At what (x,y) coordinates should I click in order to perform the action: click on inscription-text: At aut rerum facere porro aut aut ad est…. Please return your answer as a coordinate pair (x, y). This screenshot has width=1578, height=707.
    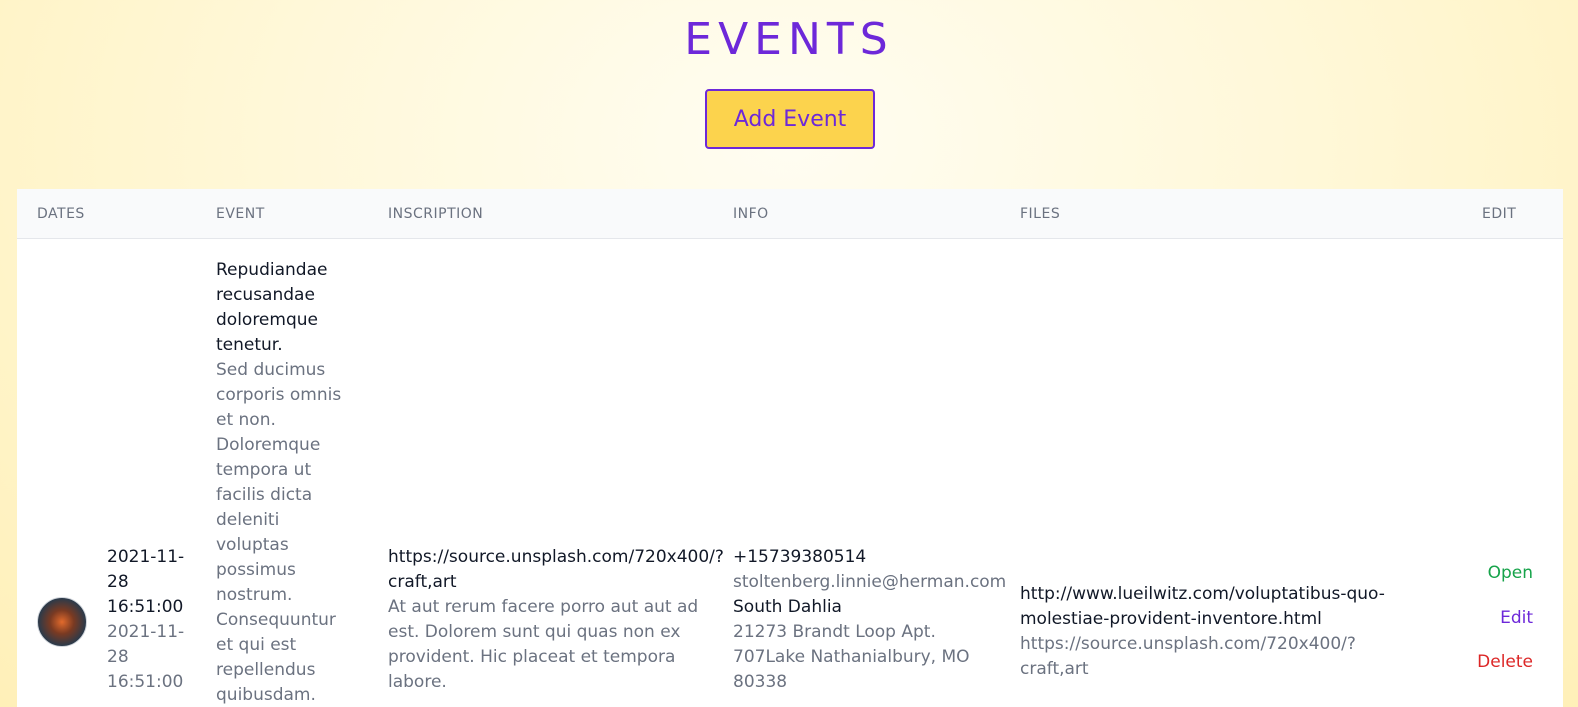
    Looking at the image, I should click on (543, 644).